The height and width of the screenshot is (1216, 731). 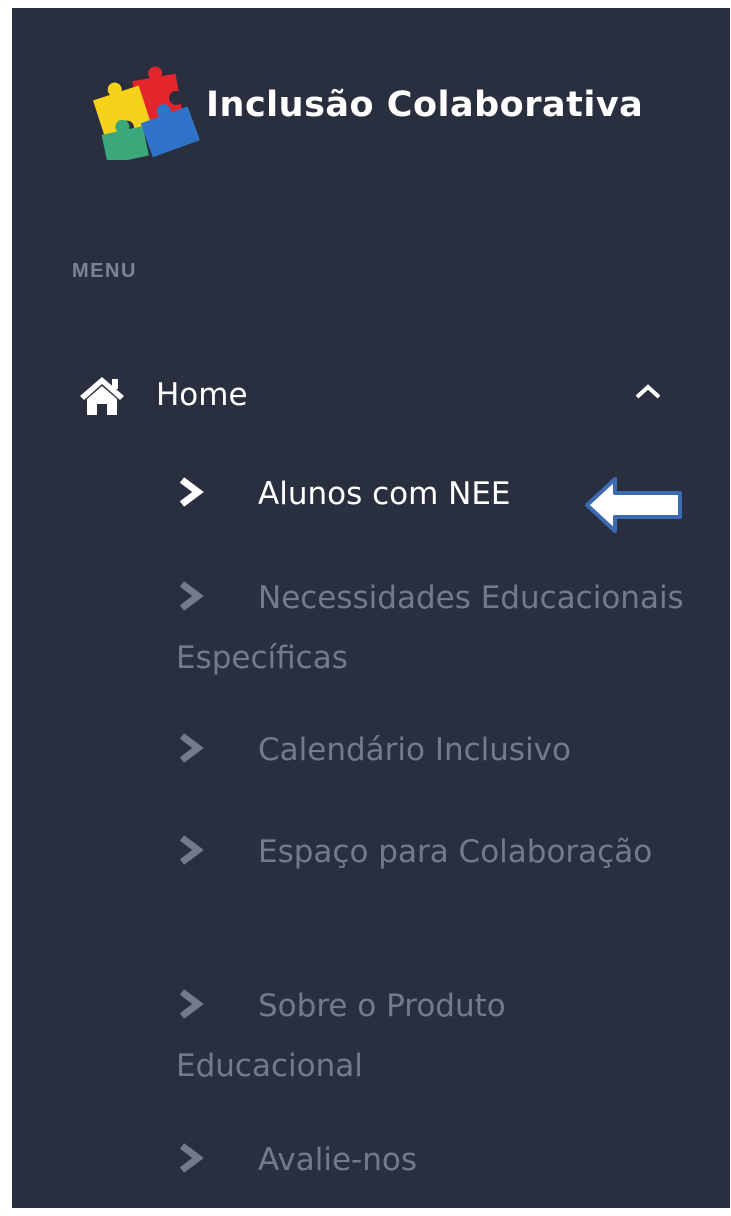 I want to click on submenu-item-avalie-nos: Avalie-nos, so click(x=431, y=1160).